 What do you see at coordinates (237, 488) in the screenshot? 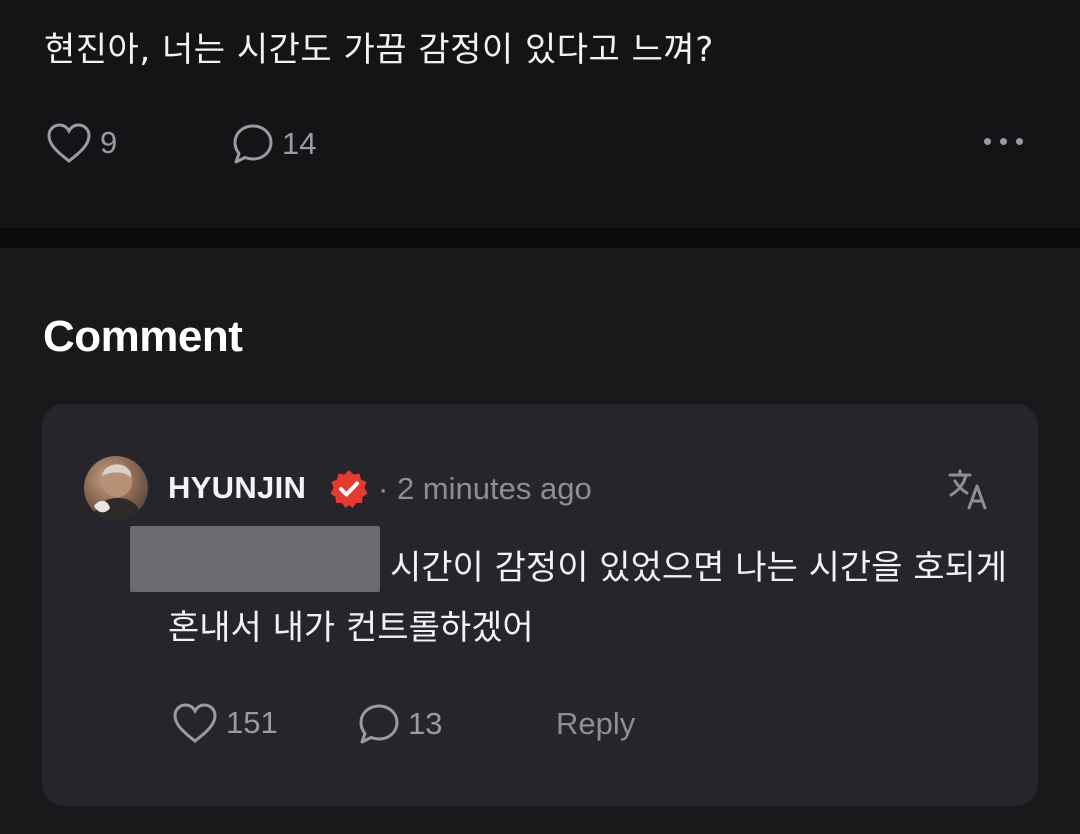
I see `comment-author: HYUNJIN` at bounding box center [237, 488].